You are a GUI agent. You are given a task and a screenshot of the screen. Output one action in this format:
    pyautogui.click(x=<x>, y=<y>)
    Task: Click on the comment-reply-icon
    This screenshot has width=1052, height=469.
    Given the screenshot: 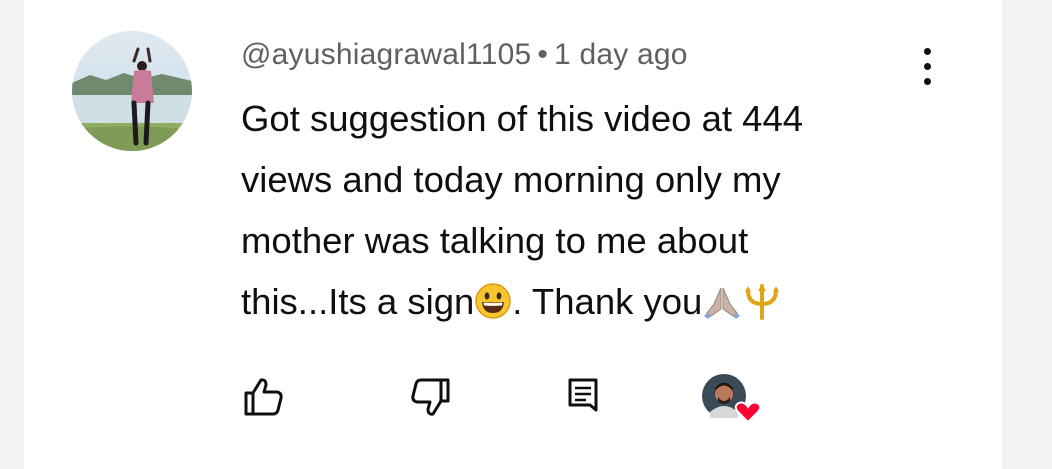 What is the action you would take?
    pyautogui.click(x=583, y=395)
    